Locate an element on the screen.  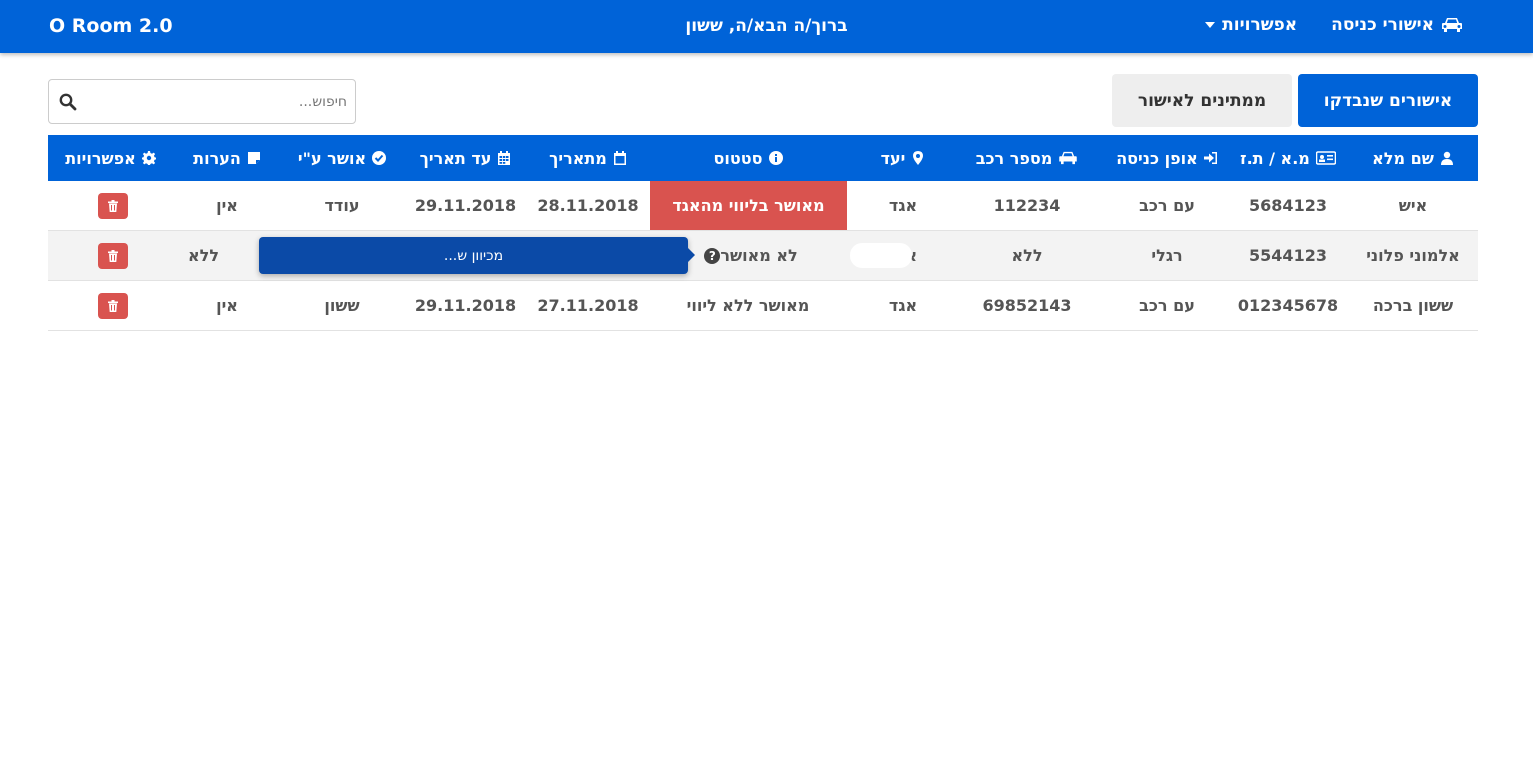
cell-id: 5684123 is located at coordinates (1288, 205).